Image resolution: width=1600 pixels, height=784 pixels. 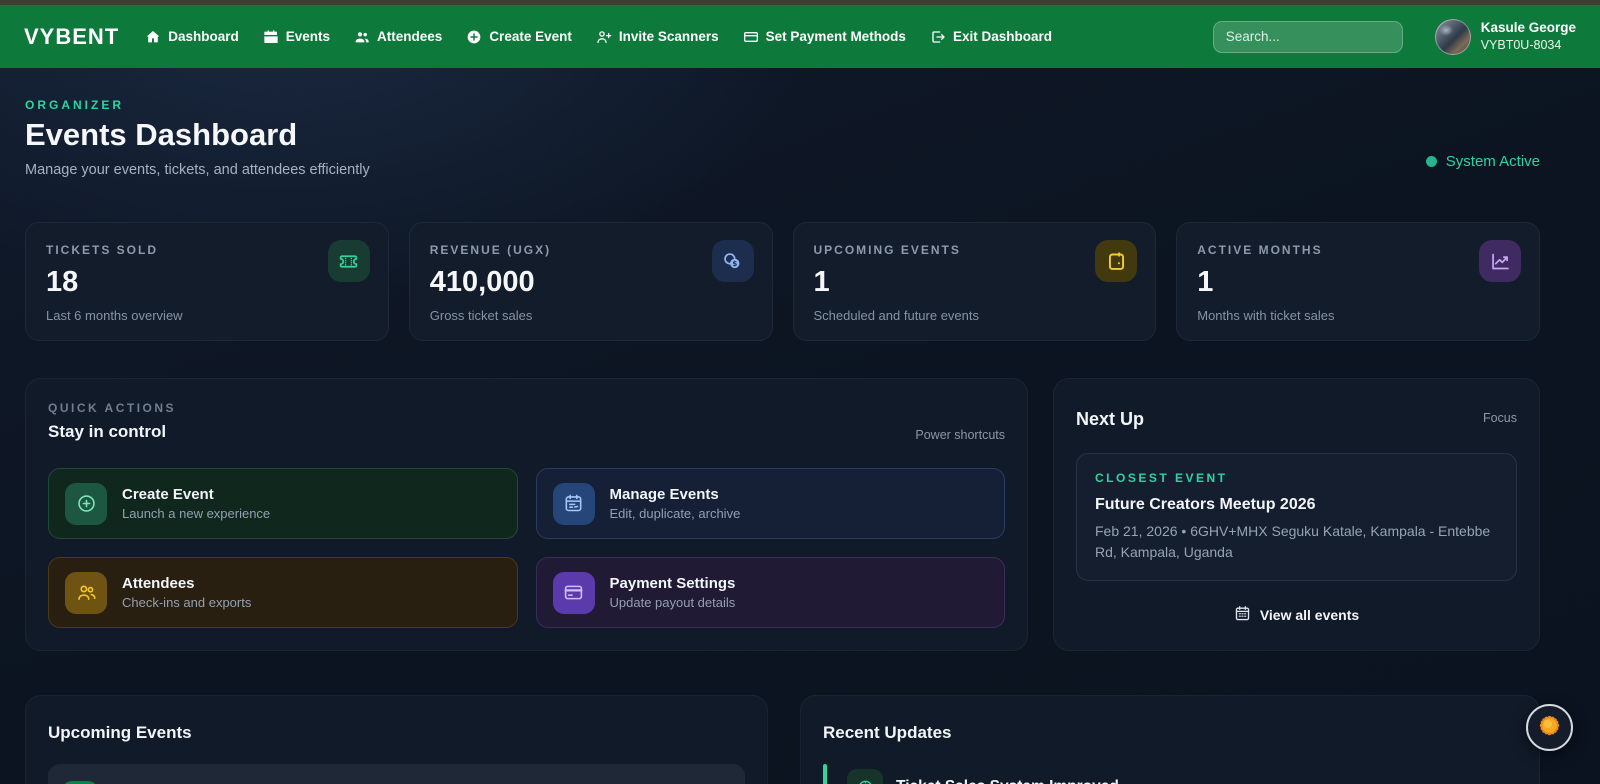 What do you see at coordinates (187, 602) in the screenshot?
I see `action-subtitle: Check-ins and exports` at bounding box center [187, 602].